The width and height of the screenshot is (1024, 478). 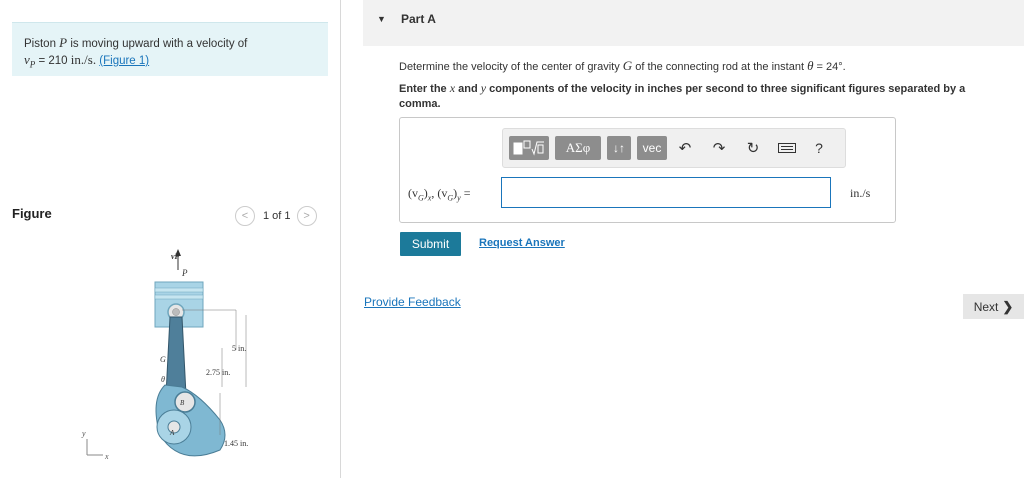 I want to click on greek-button: ΑΣφ, so click(x=578, y=148).